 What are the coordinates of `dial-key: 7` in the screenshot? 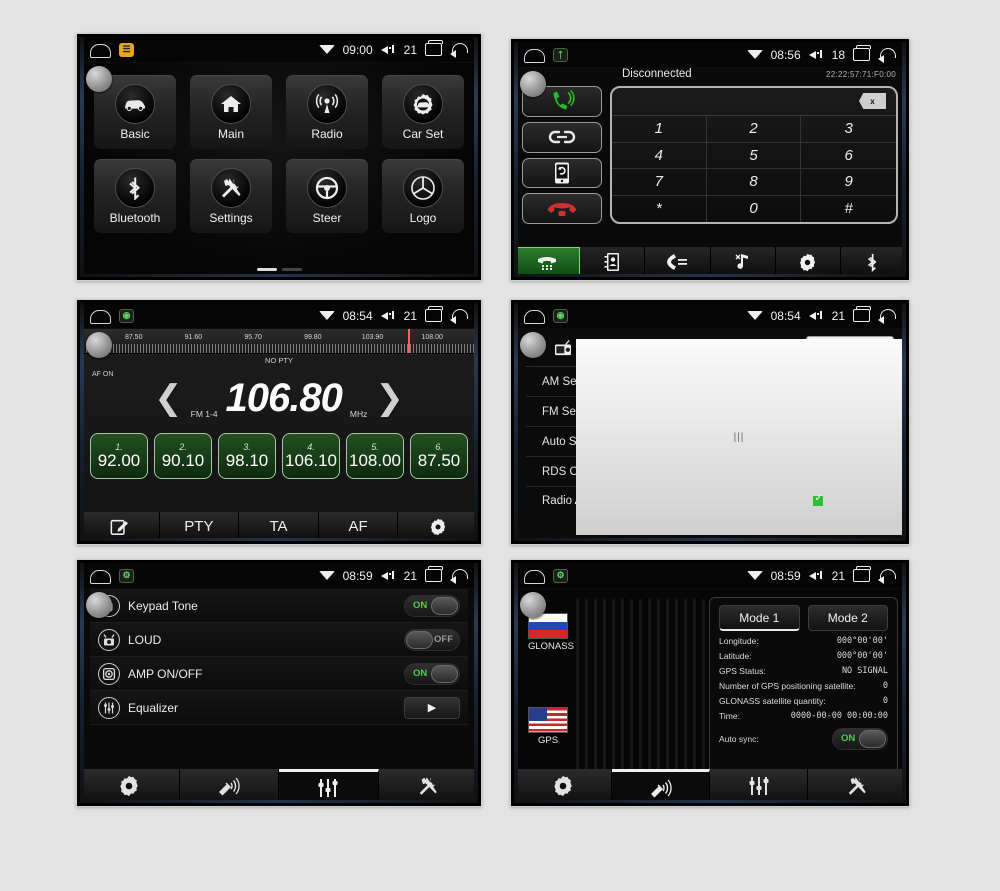 It's located at (659, 182).